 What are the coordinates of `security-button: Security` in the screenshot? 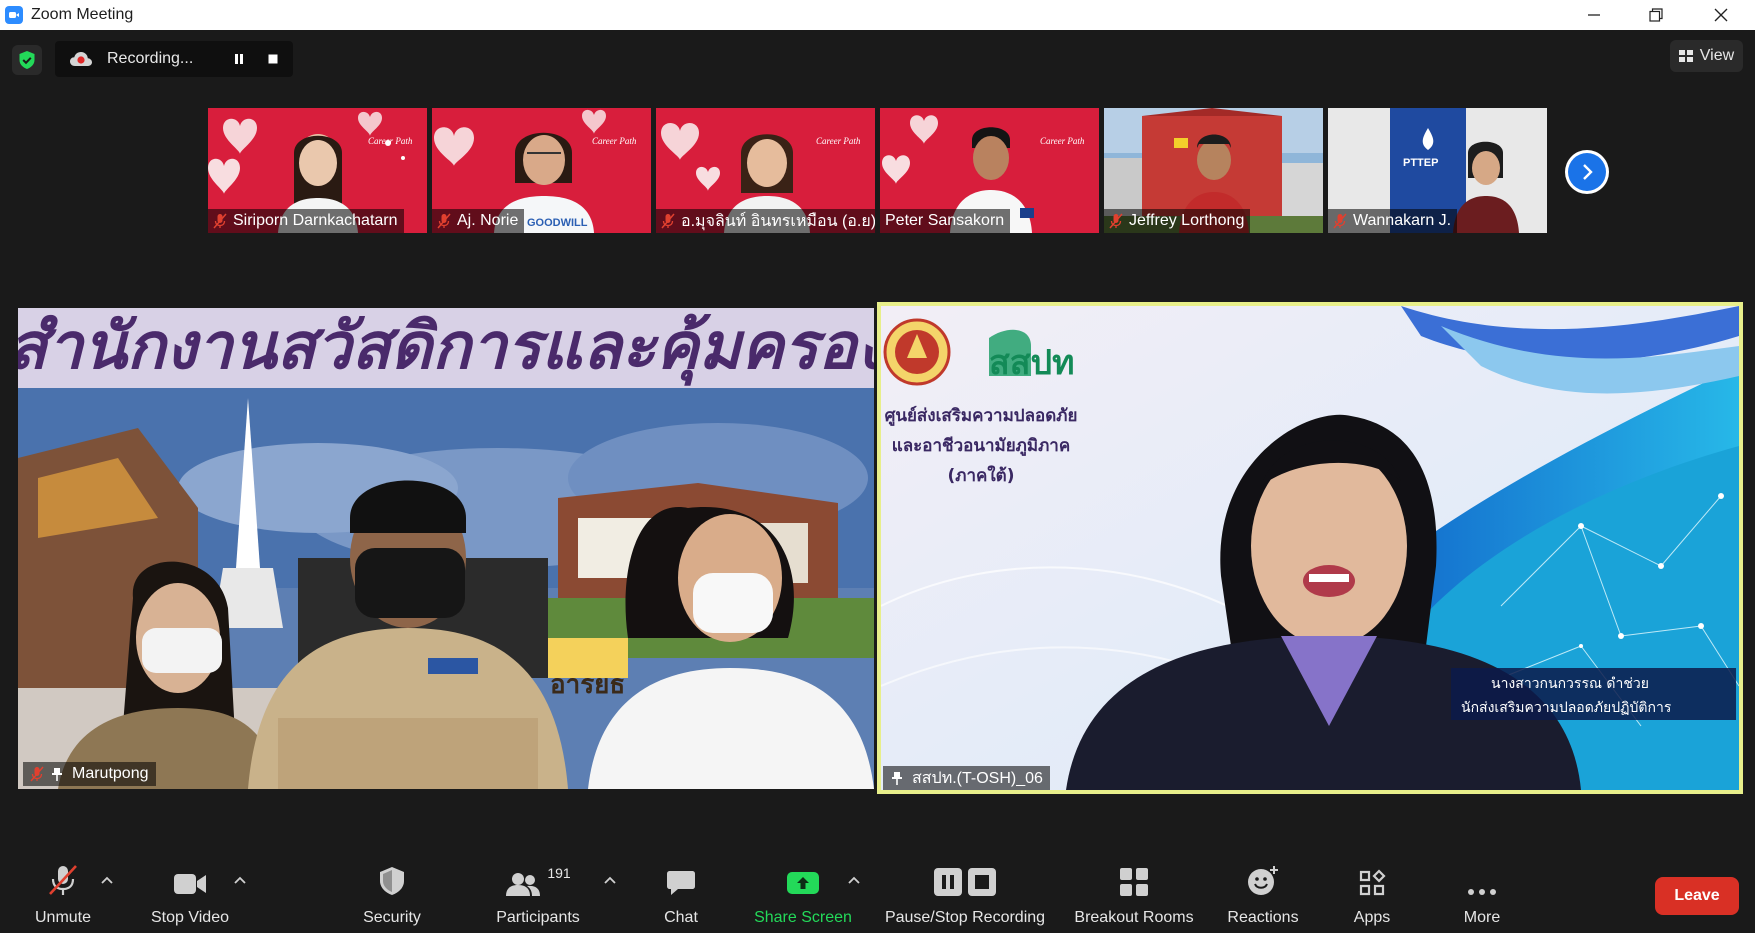 It's located at (392, 894).